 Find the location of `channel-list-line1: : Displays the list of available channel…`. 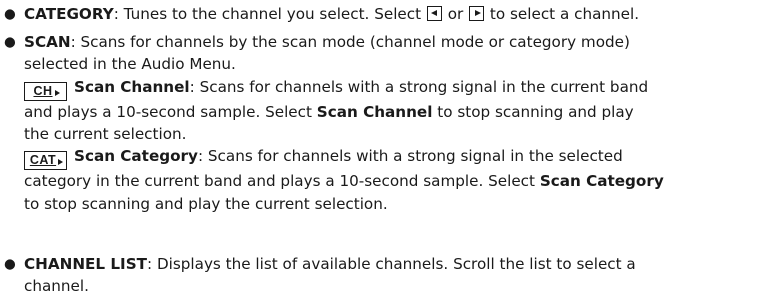

channel-list-line1: : Displays the list of available channel… is located at coordinates (391, 264).